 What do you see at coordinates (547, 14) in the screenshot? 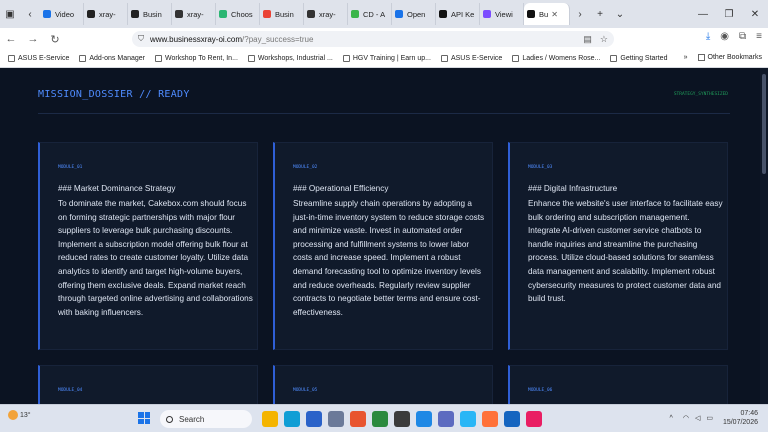
I see `browser-tab: Bu ✕` at bounding box center [547, 14].